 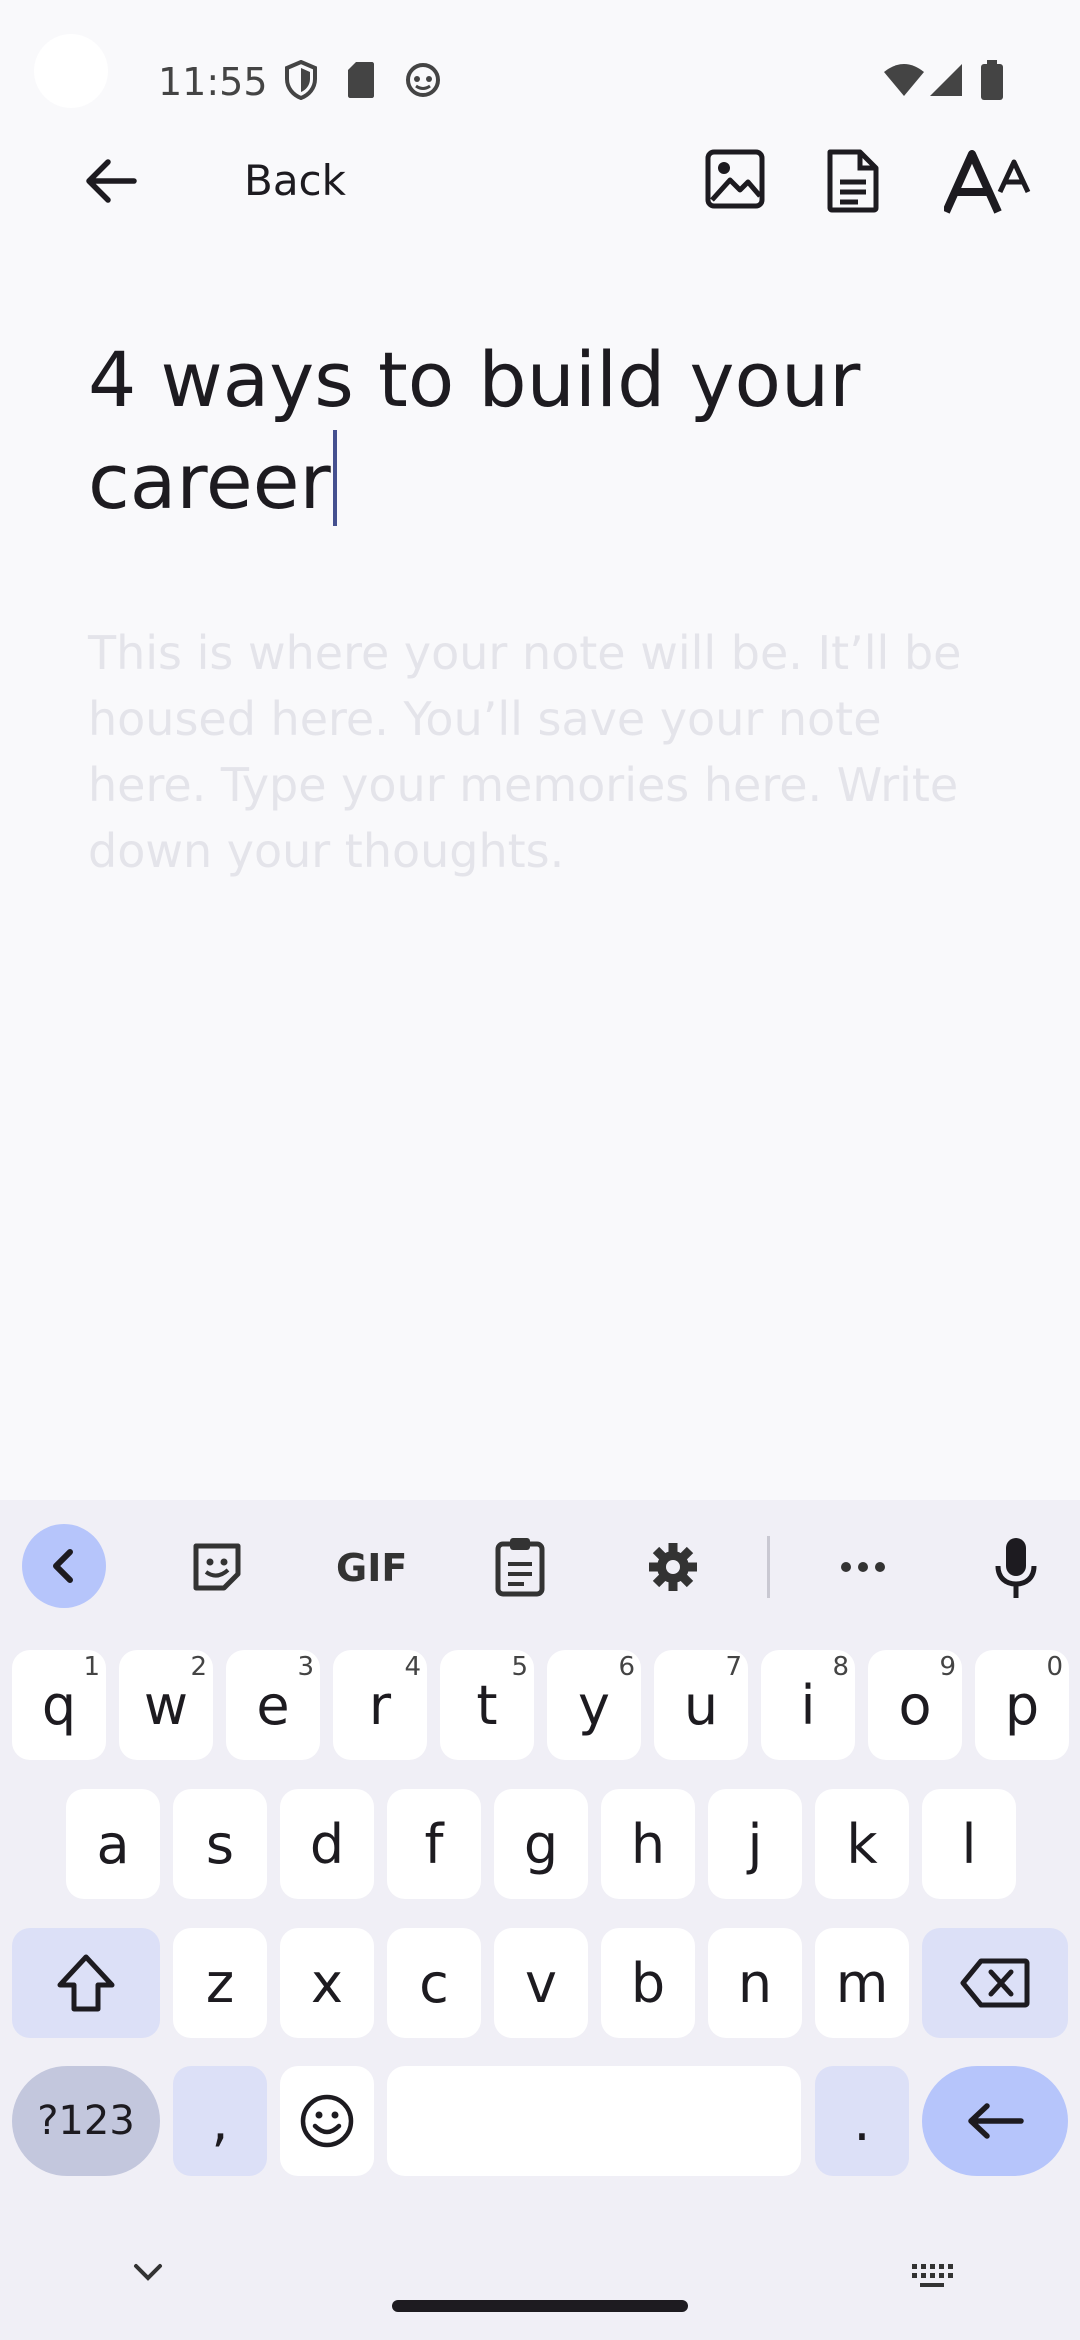 I want to click on enter-key, so click(x=995, y=2121).